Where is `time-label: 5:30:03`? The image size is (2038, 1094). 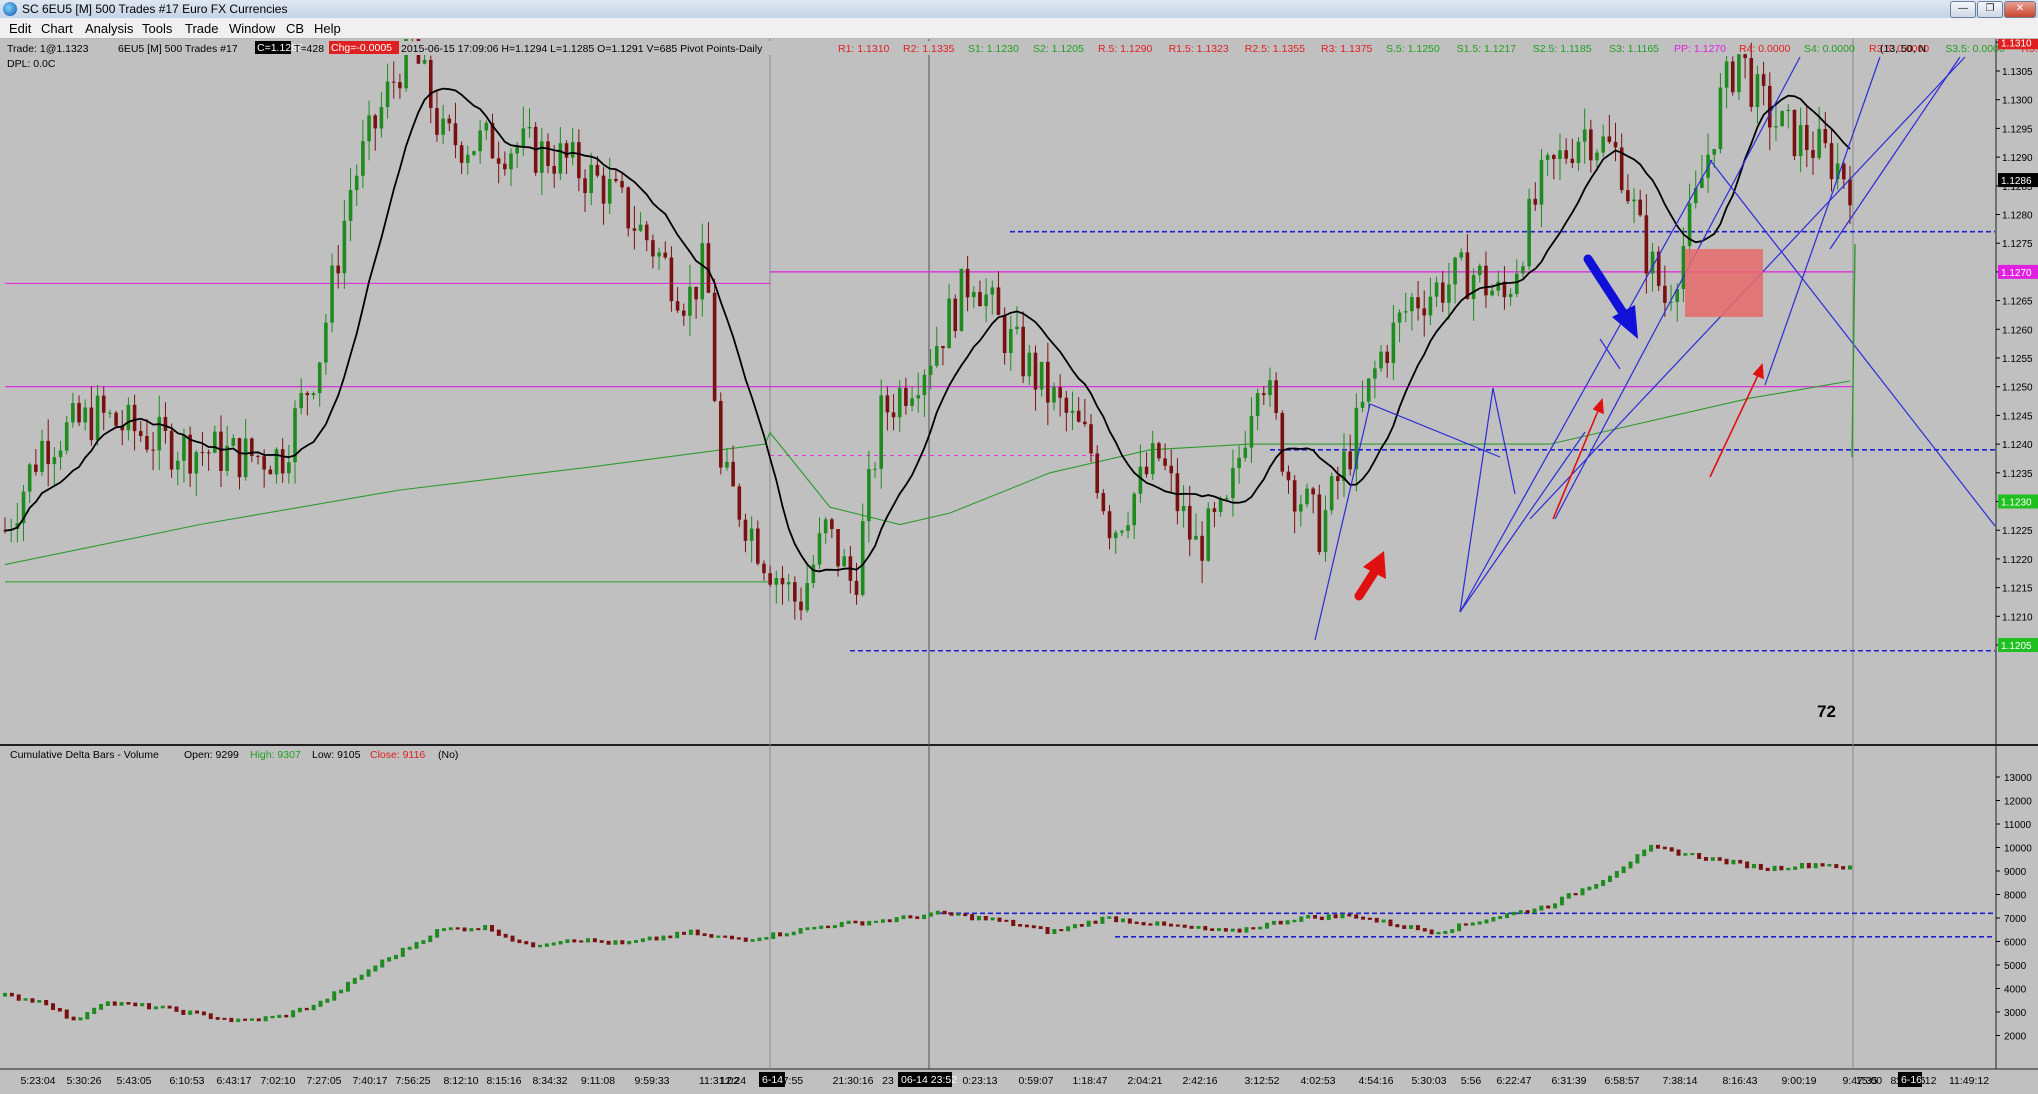 time-label: 5:30:03 is located at coordinates (1428, 1081).